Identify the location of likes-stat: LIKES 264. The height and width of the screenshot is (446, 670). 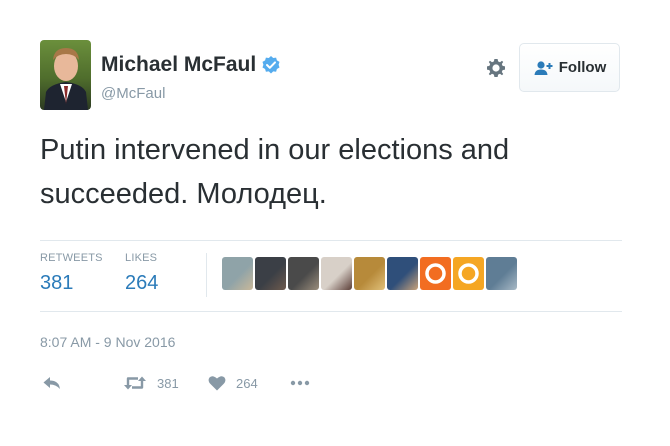
(141, 273).